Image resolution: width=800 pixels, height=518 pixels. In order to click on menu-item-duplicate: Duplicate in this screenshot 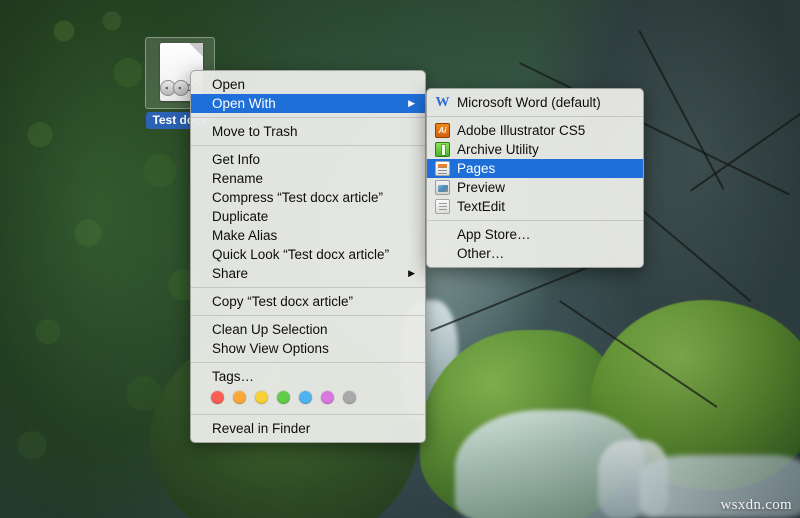, I will do `click(308, 216)`.